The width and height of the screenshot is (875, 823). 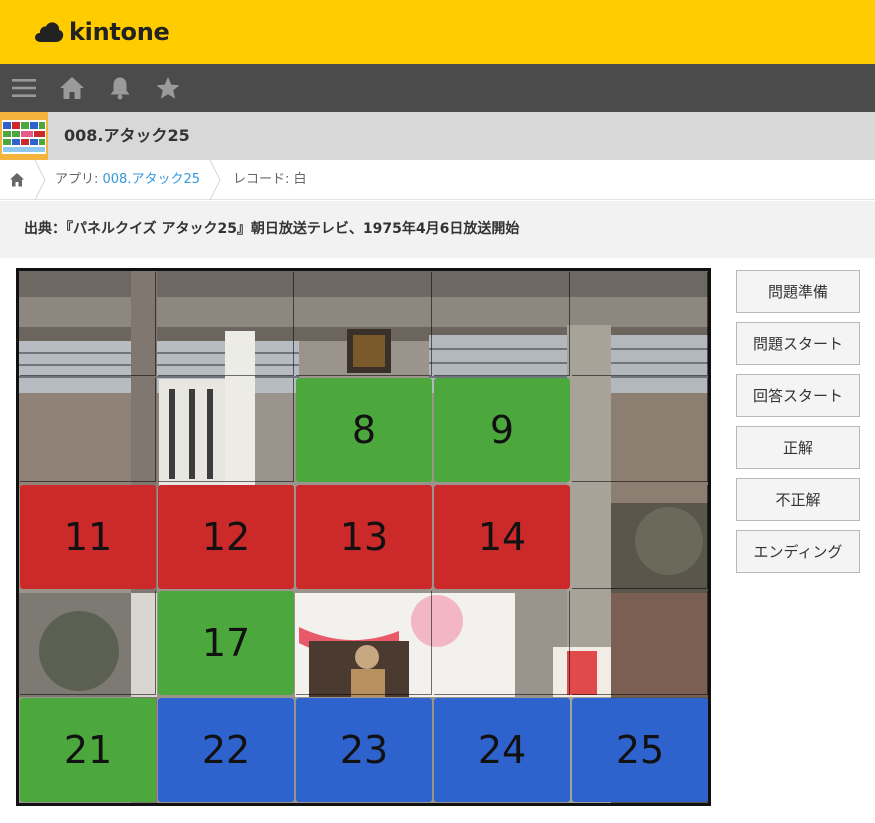 I want to click on board-cell-18-open, so click(x=364, y=643).